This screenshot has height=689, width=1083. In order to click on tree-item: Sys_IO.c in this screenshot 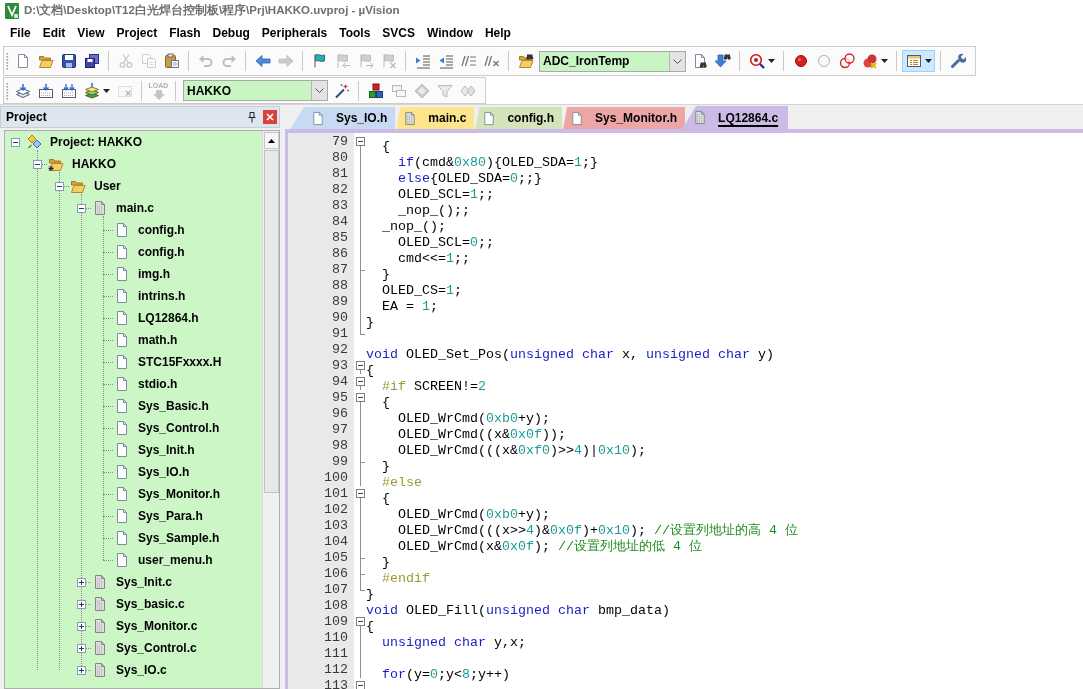, I will do `click(141, 670)`.